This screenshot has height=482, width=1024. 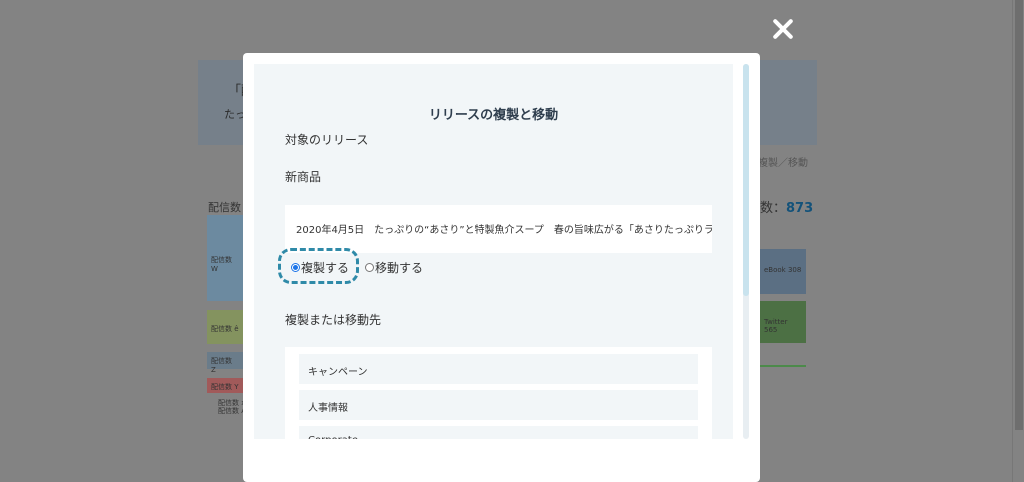 What do you see at coordinates (746, 180) in the screenshot?
I see `modal-scrollbar-thumb` at bounding box center [746, 180].